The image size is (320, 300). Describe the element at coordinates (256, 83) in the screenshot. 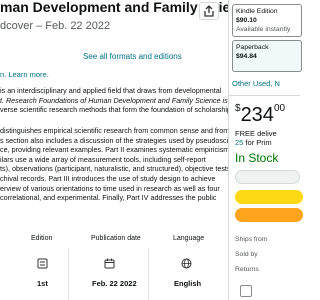

I see `other-used-link: Other Used, N` at that location.